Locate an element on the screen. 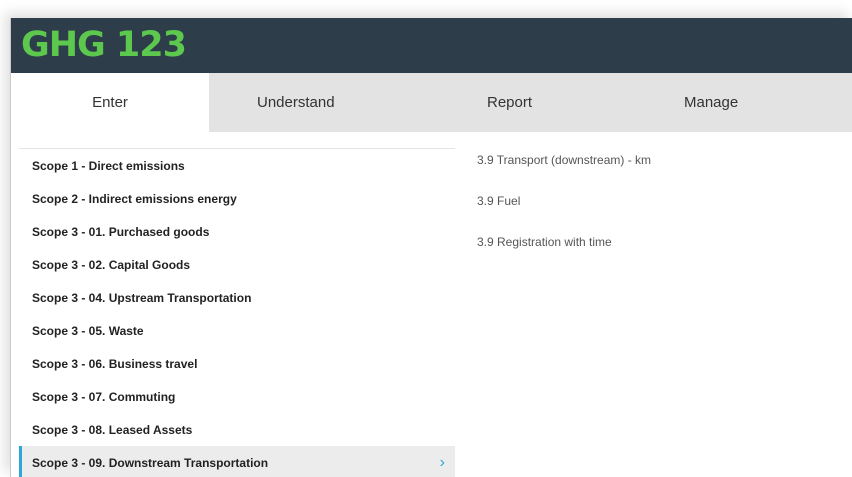 Image resolution: width=852 pixels, height=477 pixels. tab-manage: Manage is located at coordinates (711, 102).